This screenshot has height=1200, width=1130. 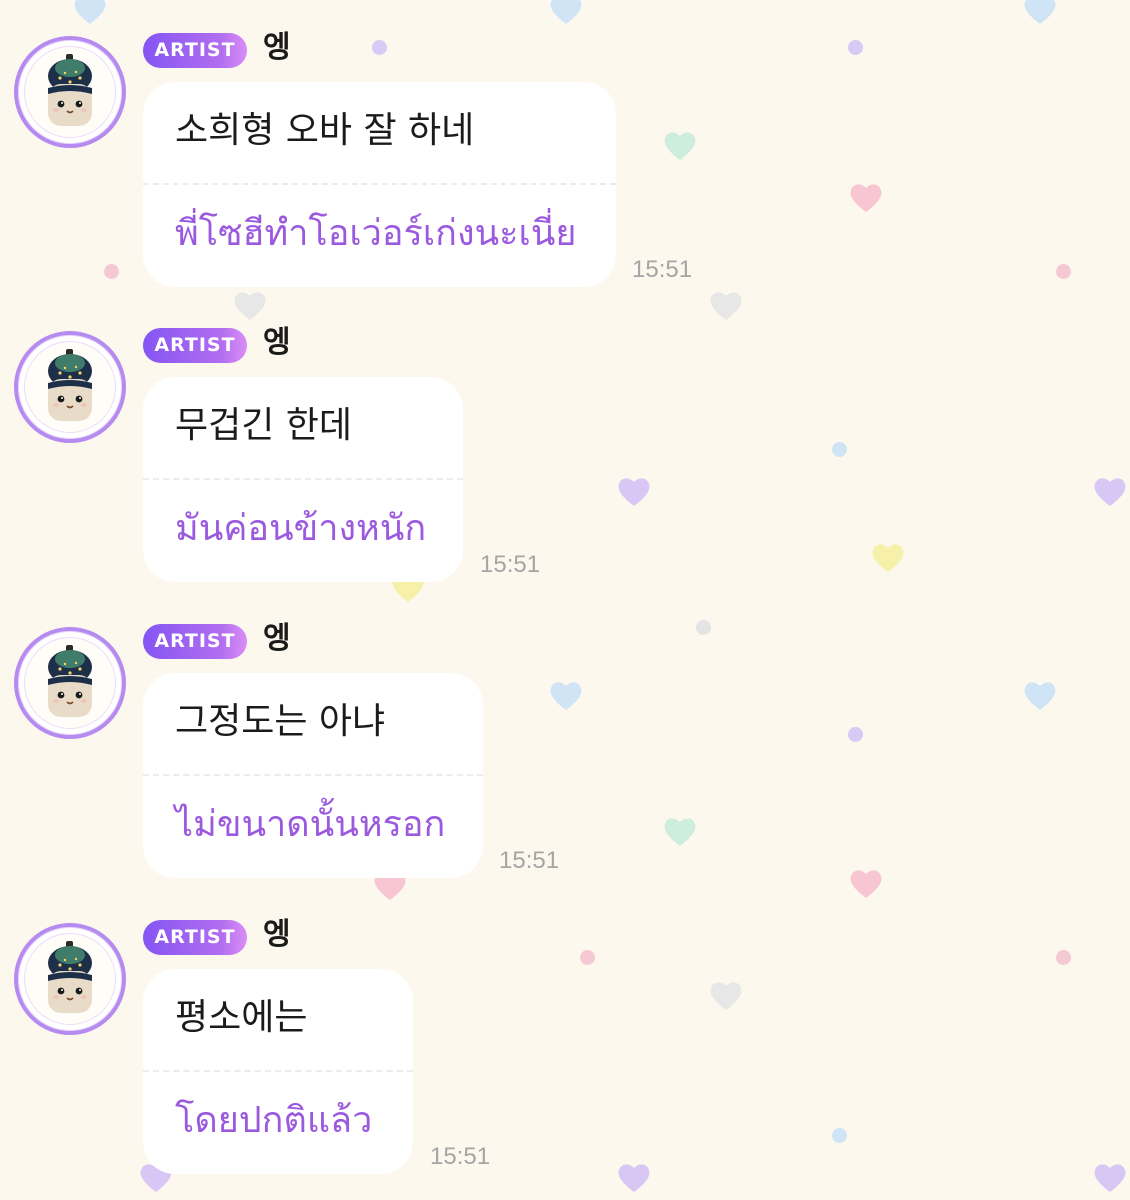 What do you see at coordinates (274, 1120) in the screenshot?
I see `translation-text: โดยปกติแล้ว` at bounding box center [274, 1120].